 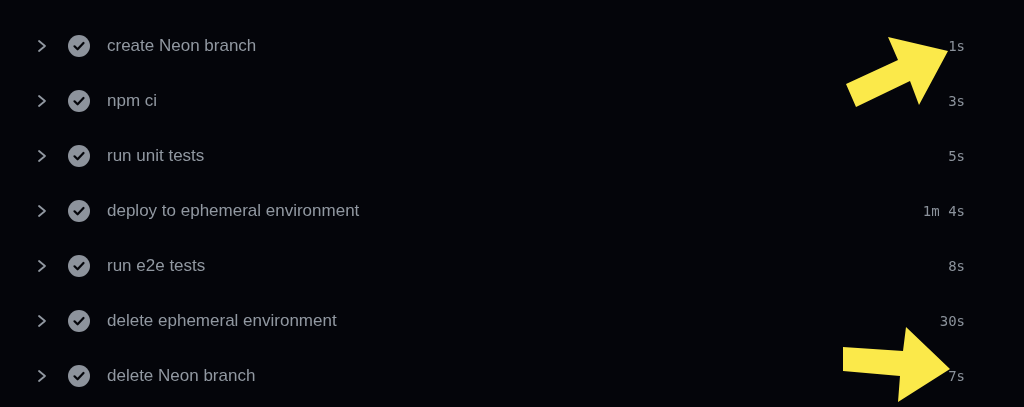 I want to click on step-name: run e2e tests, so click(x=528, y=265).